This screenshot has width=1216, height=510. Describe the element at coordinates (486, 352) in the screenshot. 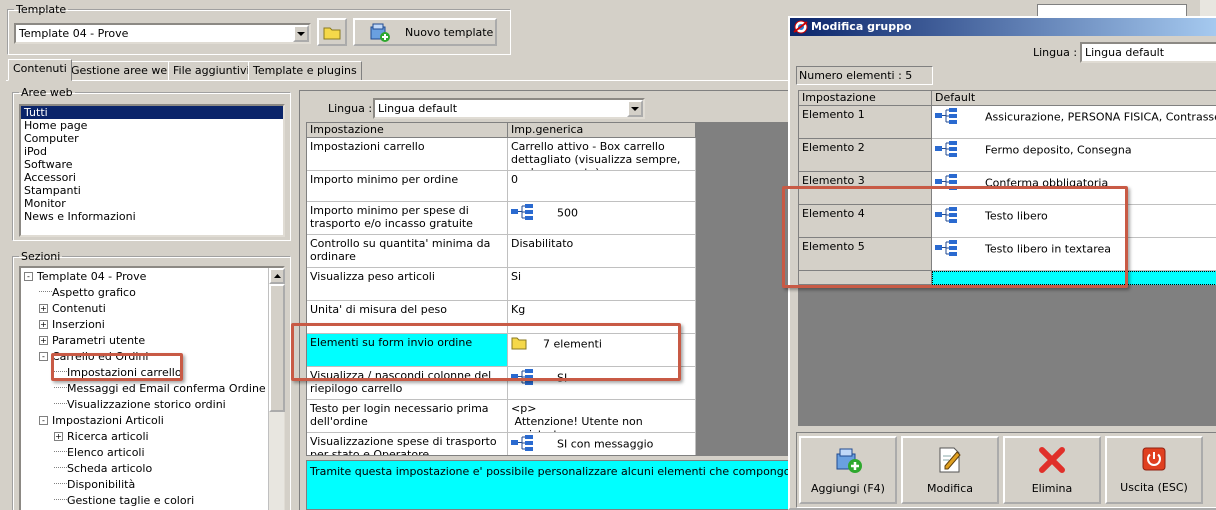

I see `annotation-box-settings` at that location.